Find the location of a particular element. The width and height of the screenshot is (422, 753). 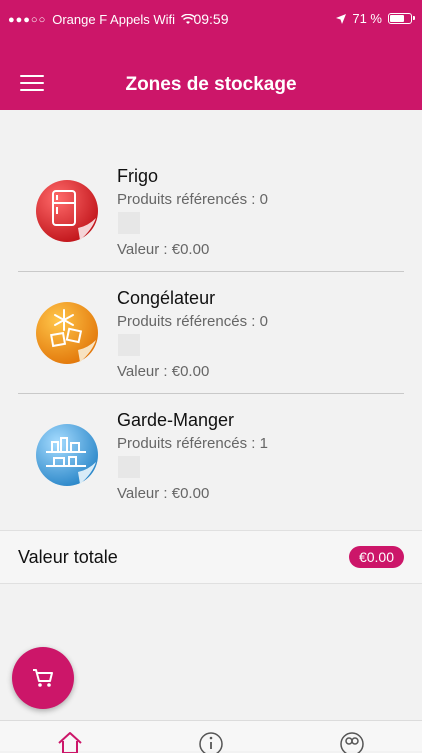

fridge-icon is located at coordinates (67, 211).